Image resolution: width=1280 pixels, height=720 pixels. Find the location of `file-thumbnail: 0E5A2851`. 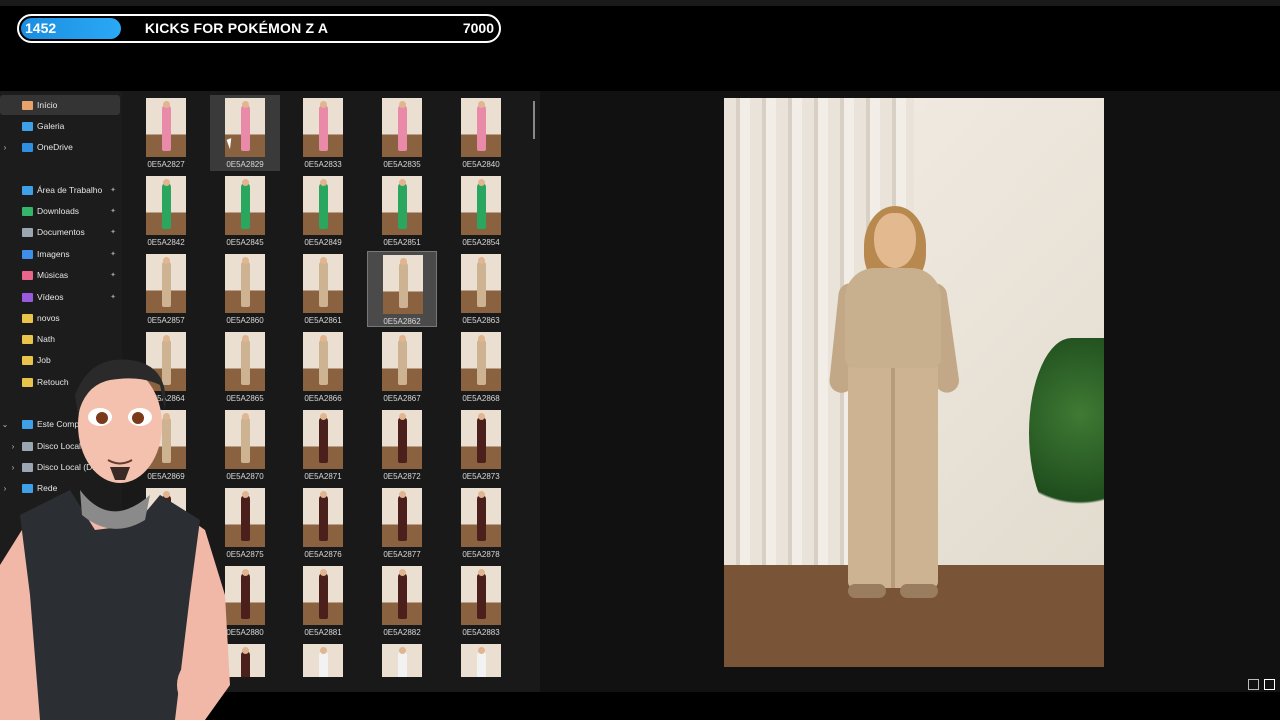

file-thumbnail: 0E5A2851 is located at coordinates (402, 211).